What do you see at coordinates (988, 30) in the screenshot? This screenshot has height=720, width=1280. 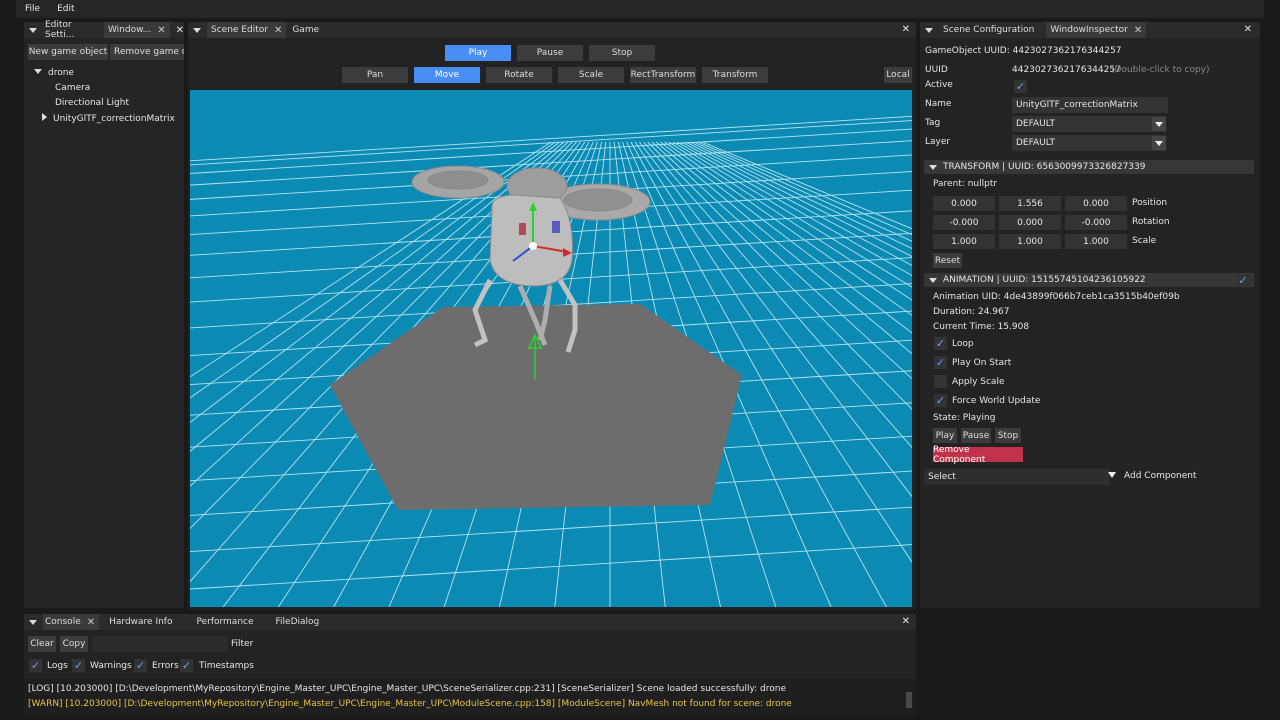 I see `tab-scene-configuration: Scene Configuration` at bounding box center [988, 30].